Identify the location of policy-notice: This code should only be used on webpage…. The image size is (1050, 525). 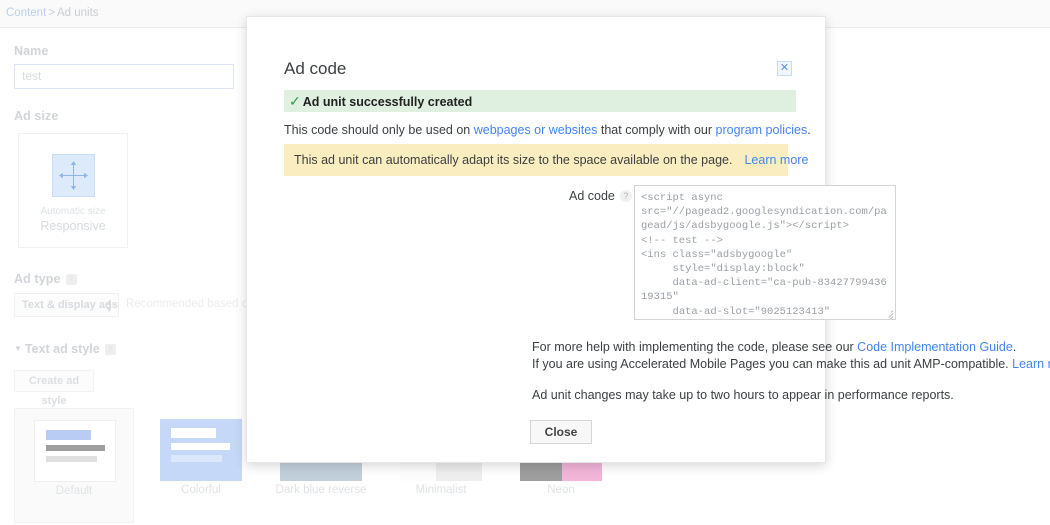
(547, 130).